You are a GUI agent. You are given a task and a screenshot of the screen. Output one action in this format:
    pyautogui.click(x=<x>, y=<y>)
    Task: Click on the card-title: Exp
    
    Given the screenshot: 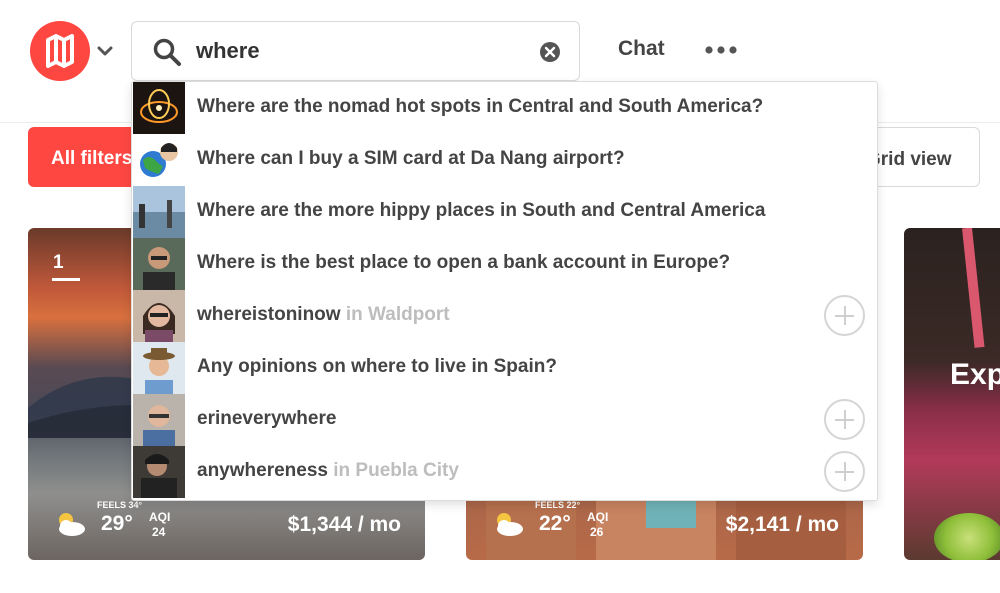 What is the action you would take?
    pyautogui.click(x=975, y=374)
    